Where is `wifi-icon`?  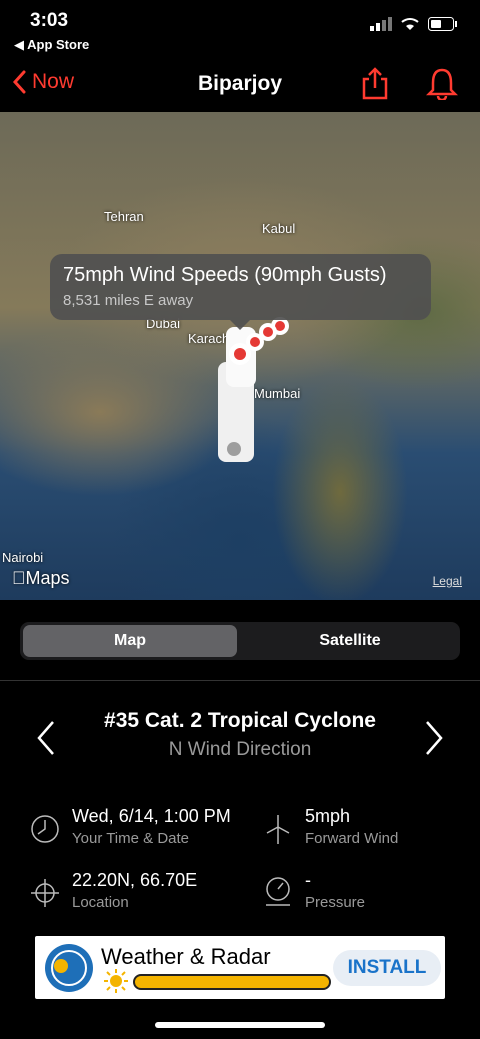 wifi-icon is located at coordinates (410, 24).